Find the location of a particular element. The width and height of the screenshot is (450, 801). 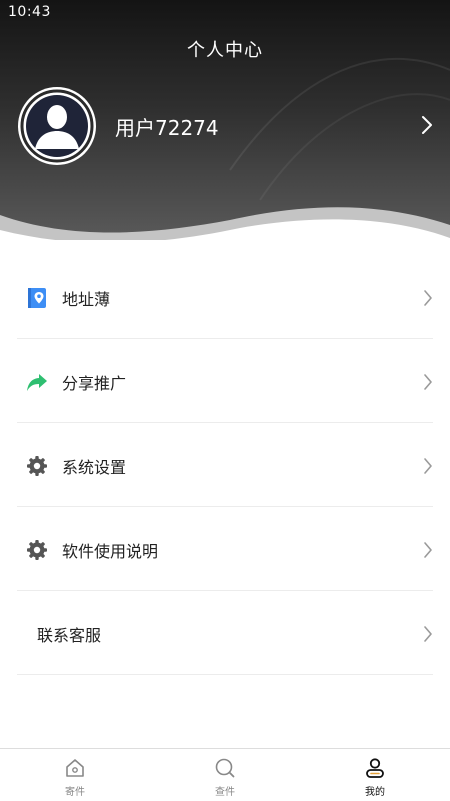

menu-item-label: 地址薄 is located at coordinates (86, 299).